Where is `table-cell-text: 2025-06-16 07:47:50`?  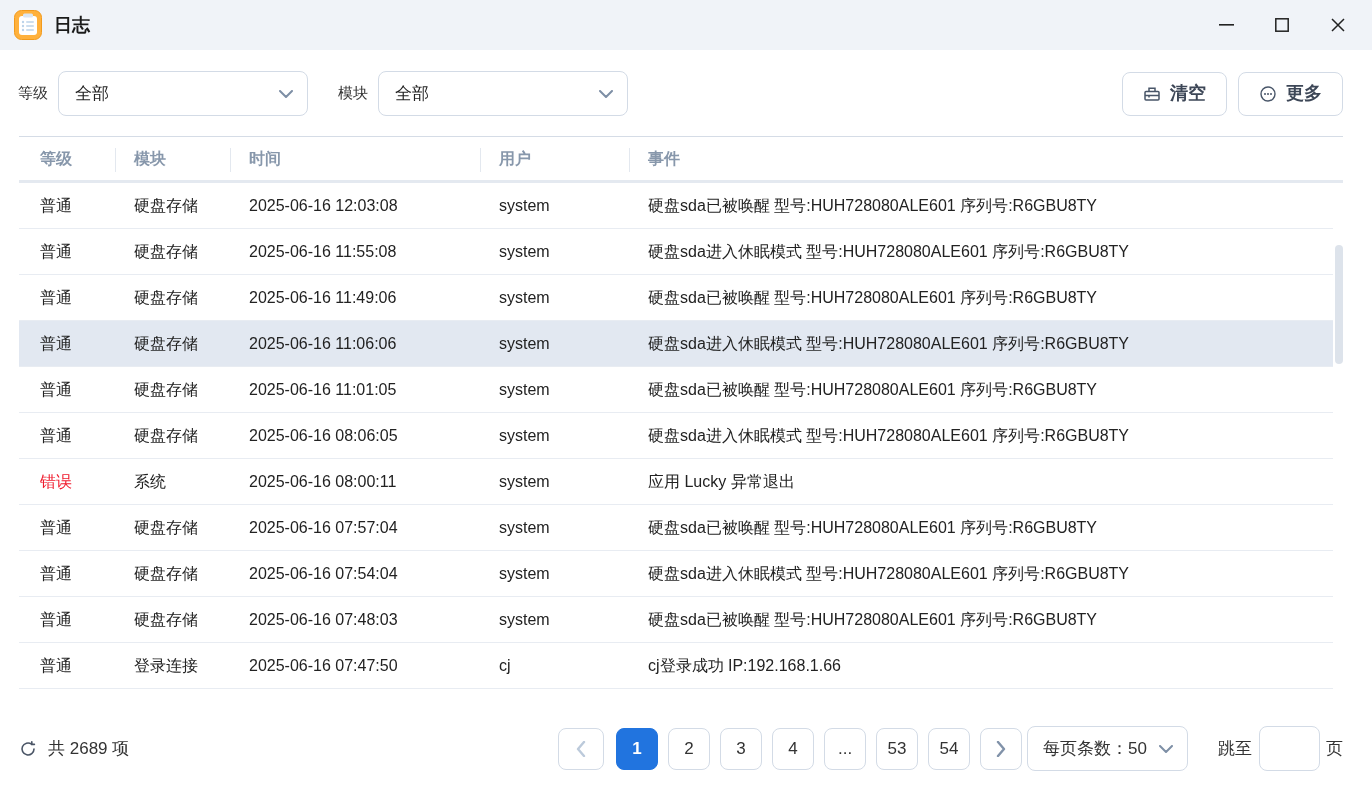
table-cell-text: 2025-06-16 07:47:50 is located at coordinates (323, 665).